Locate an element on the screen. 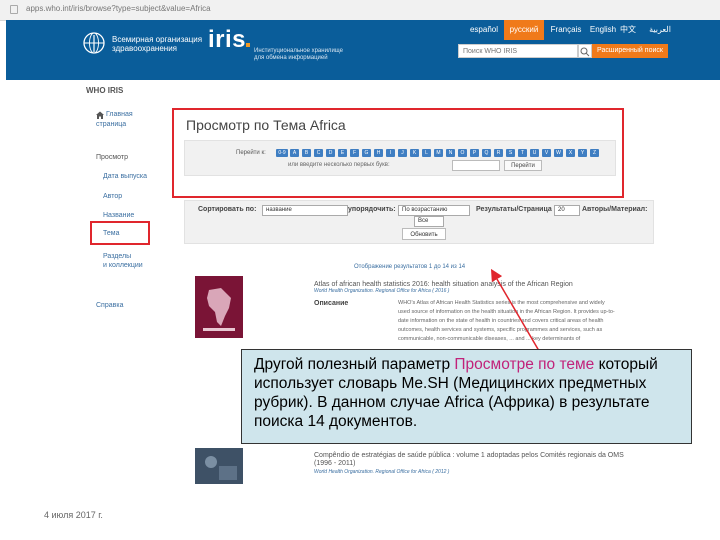  slide-date: 4 июля 2017 г. is located at coordinates (73, 515).